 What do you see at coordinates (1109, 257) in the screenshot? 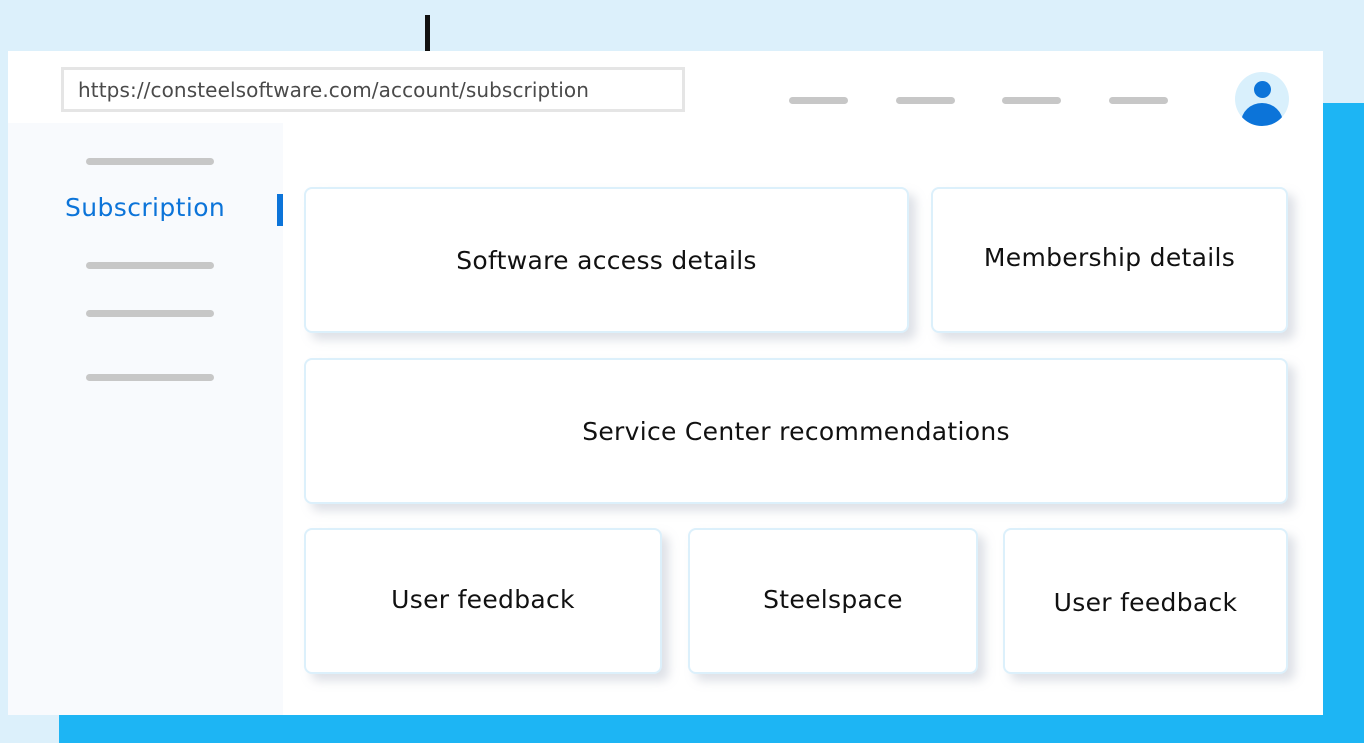
I see `membership-card-title: Membership details` at bounding box center [1109, 257].